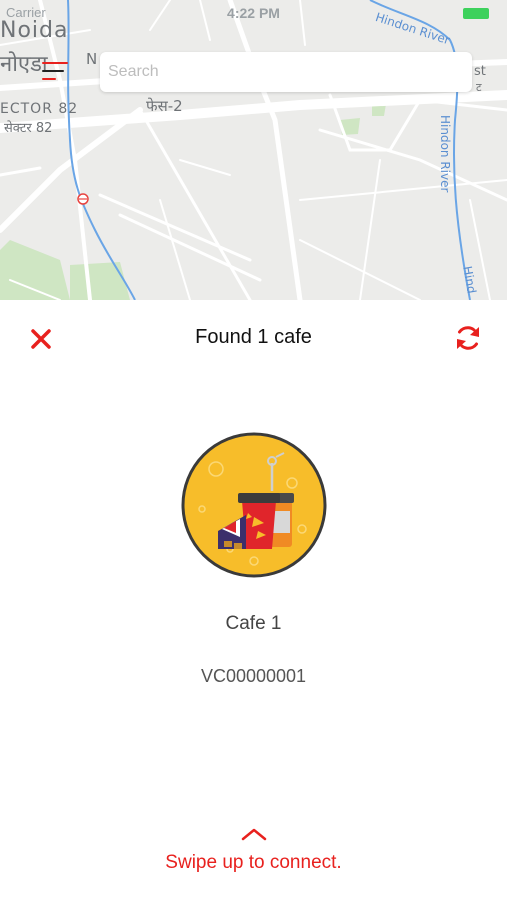  I want to click on swipe-up-hint: Swipe up to connect., so click(253, 863).